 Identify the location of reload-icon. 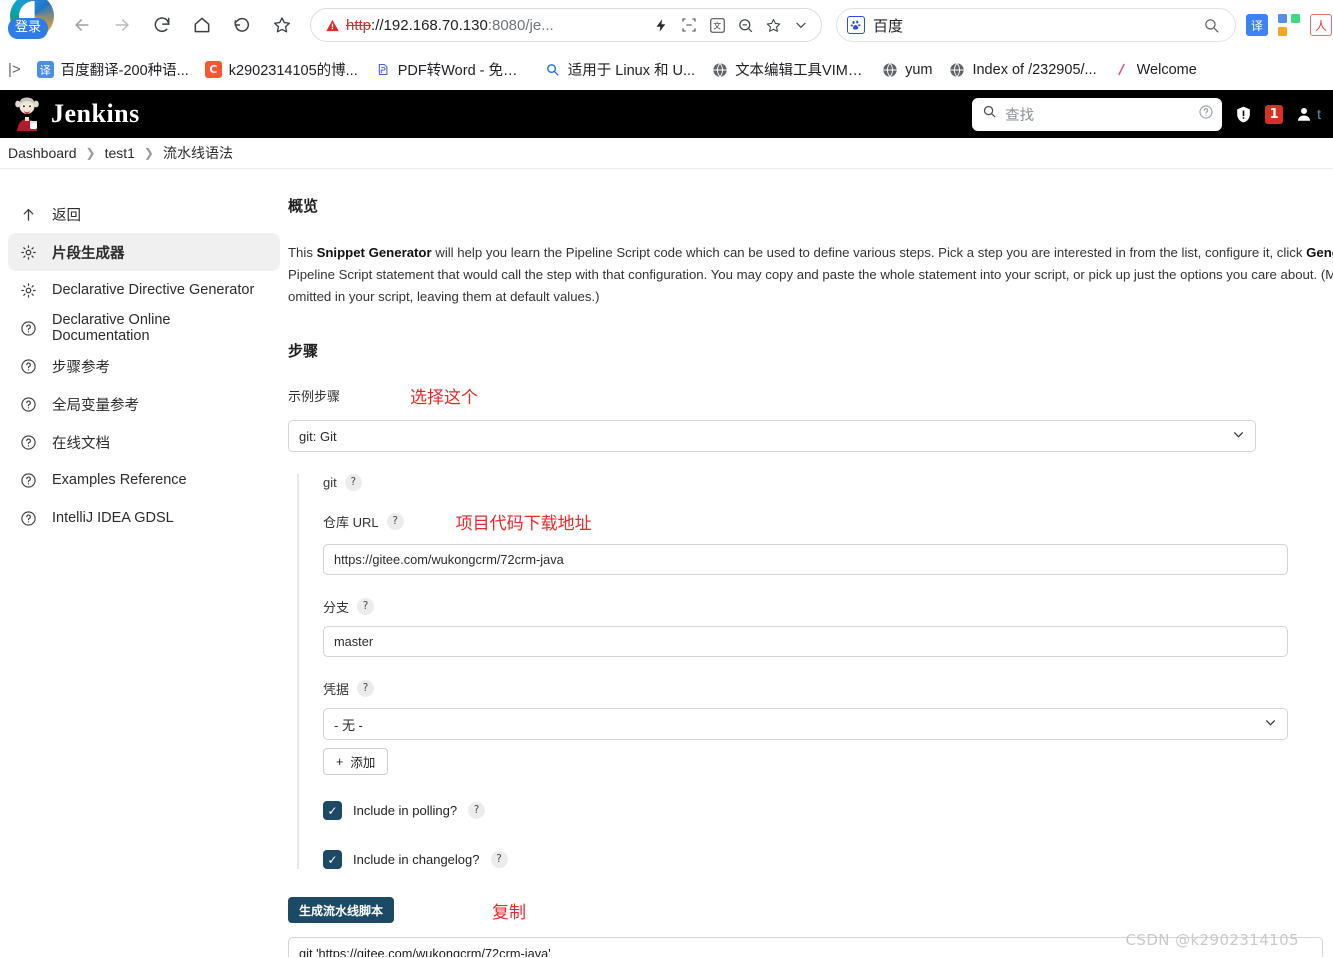
(162, 25).